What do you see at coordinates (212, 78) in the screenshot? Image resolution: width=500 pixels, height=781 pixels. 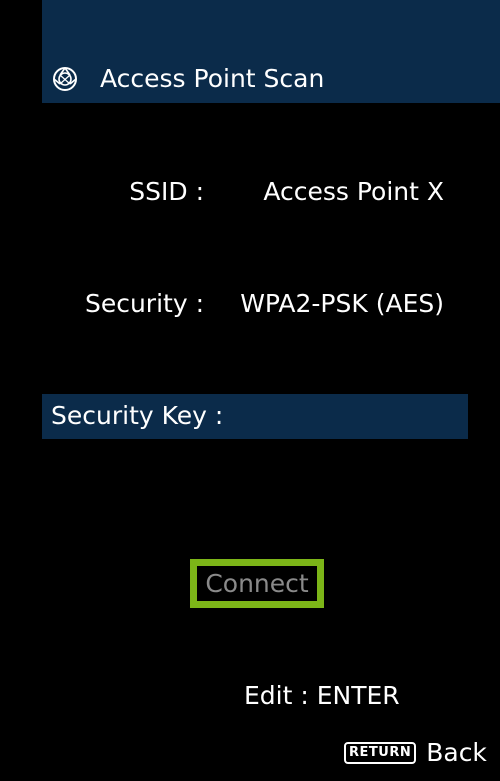 I see `page-title: Access Point Scan` at bounding box center [212, 78].